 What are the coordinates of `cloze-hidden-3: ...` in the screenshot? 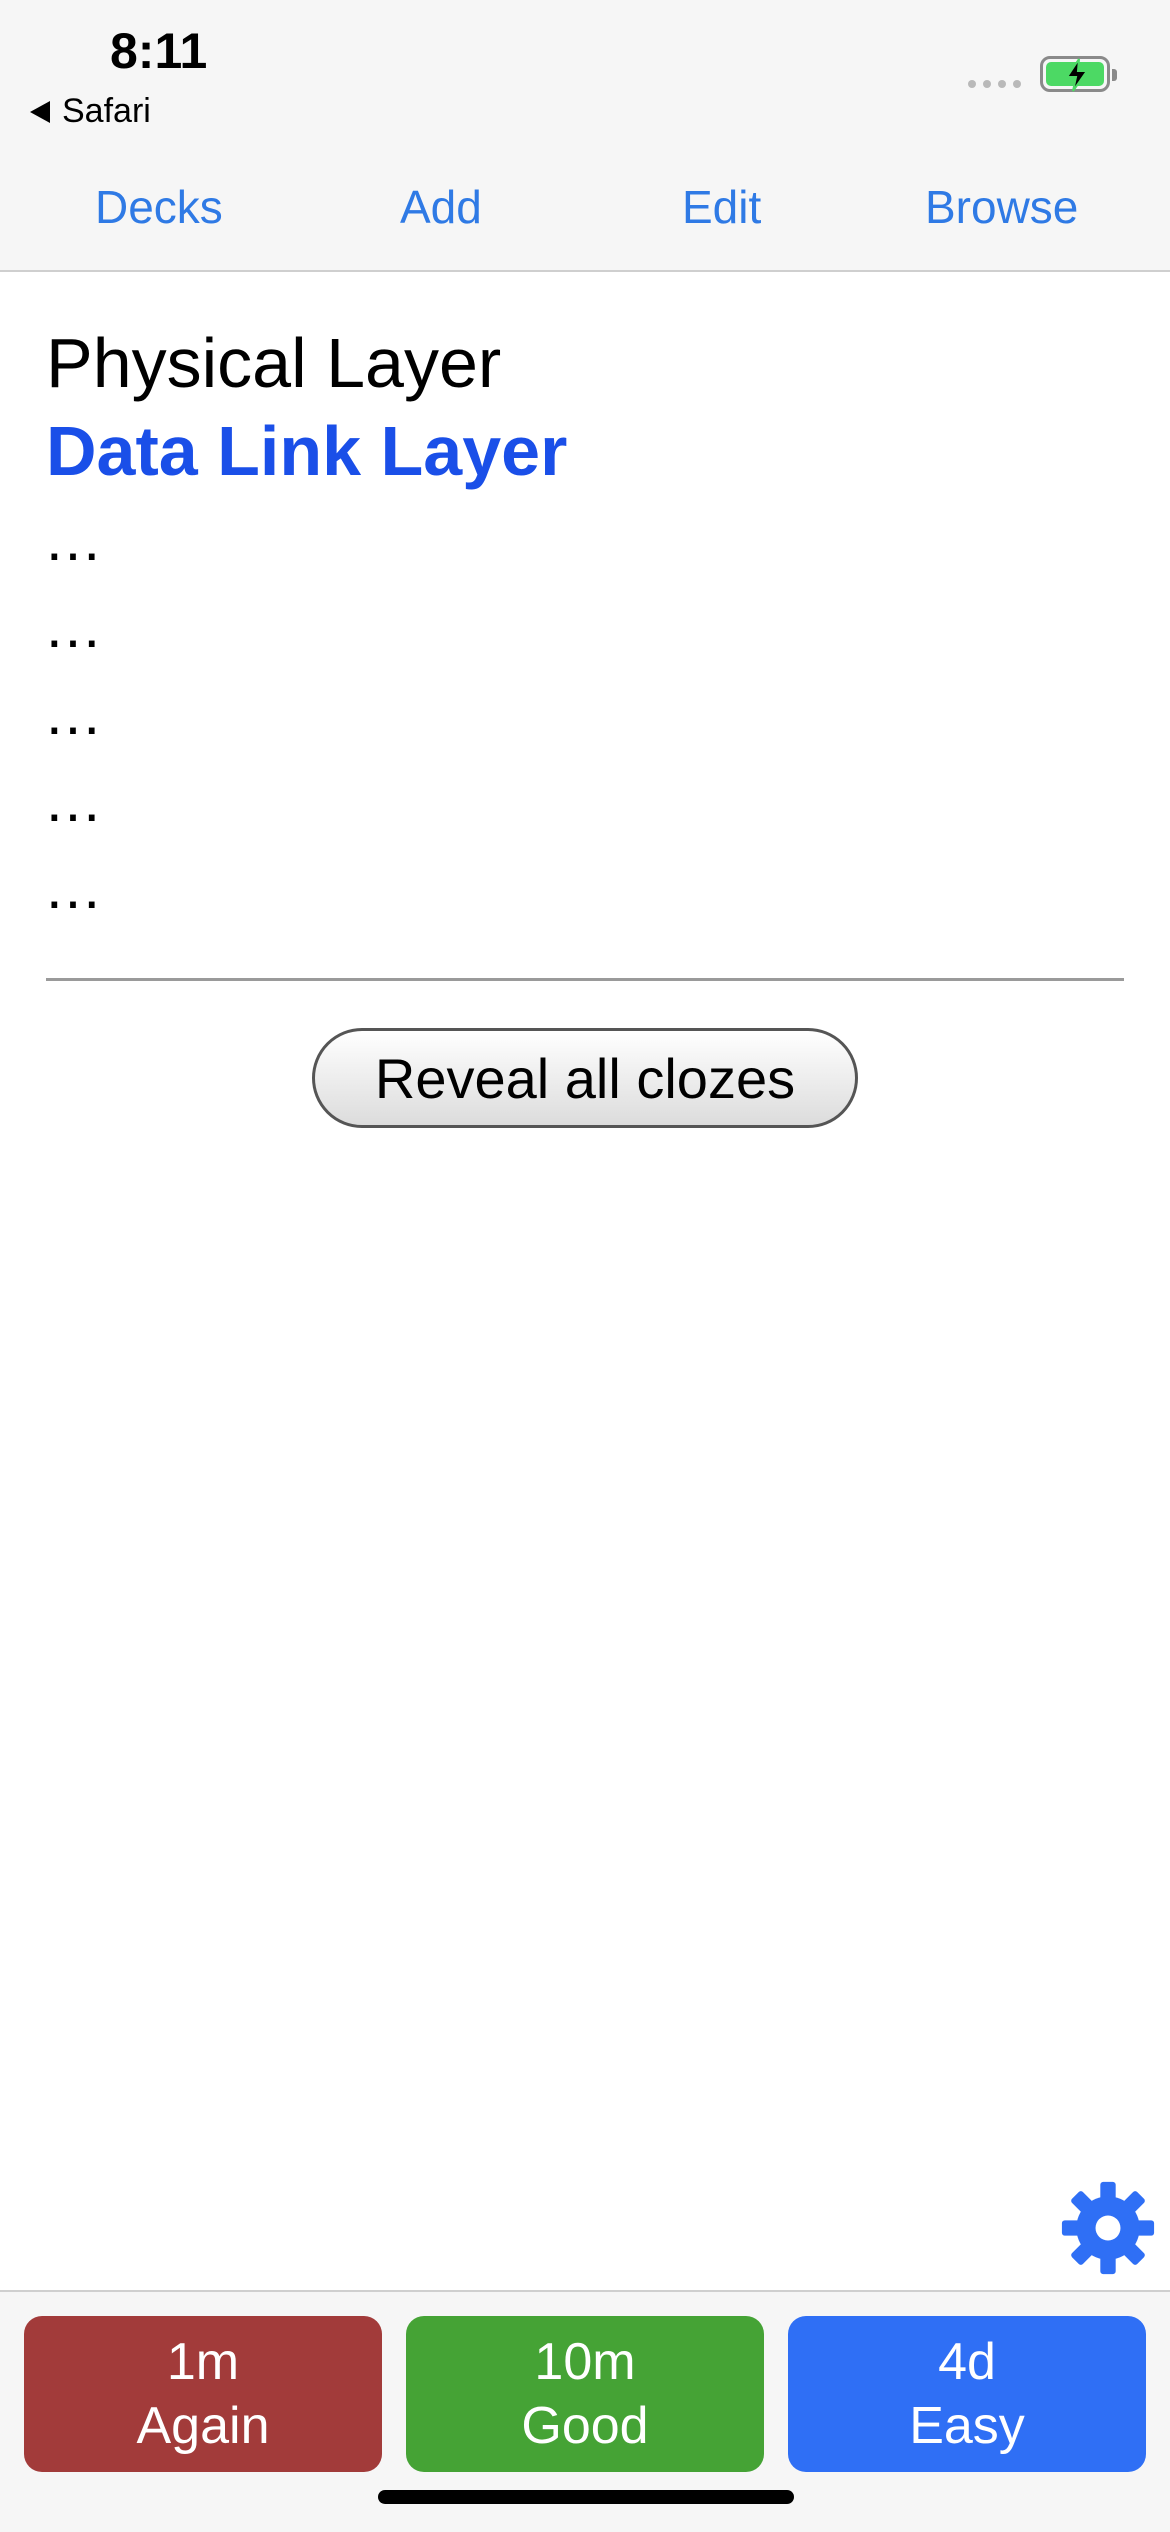 It's located at (74, 713).